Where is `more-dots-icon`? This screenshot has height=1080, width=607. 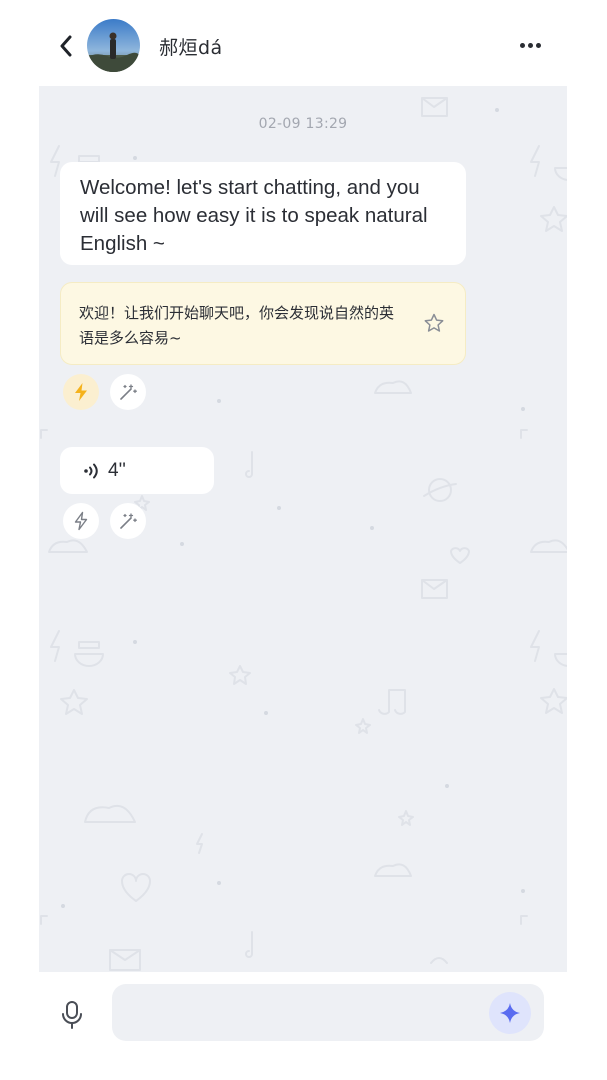
more-dots-icon is located at coordinates (522, 45).